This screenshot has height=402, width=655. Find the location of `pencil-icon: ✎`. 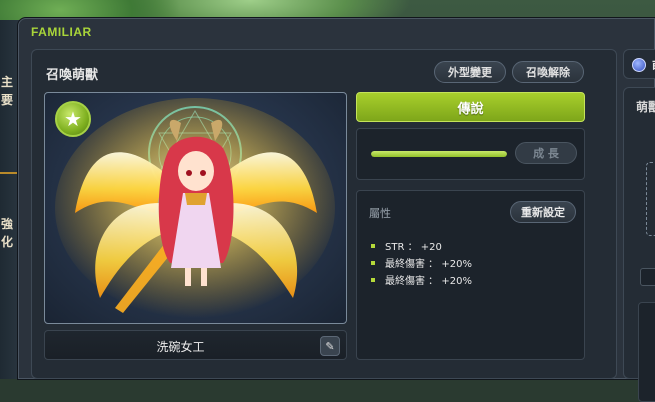

pencil-icon: ✎ is located at coordinates (330, 346).